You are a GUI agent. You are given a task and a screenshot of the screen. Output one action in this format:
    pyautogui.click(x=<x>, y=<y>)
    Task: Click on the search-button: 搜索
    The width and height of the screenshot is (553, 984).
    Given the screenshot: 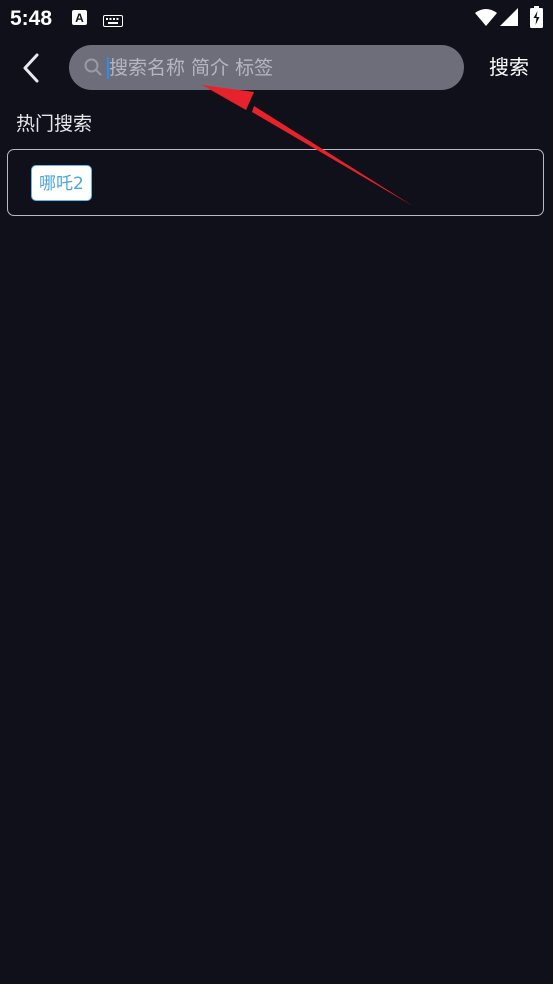 What is the action you would take?
    pyautogui.click(x=509, y=67)
    